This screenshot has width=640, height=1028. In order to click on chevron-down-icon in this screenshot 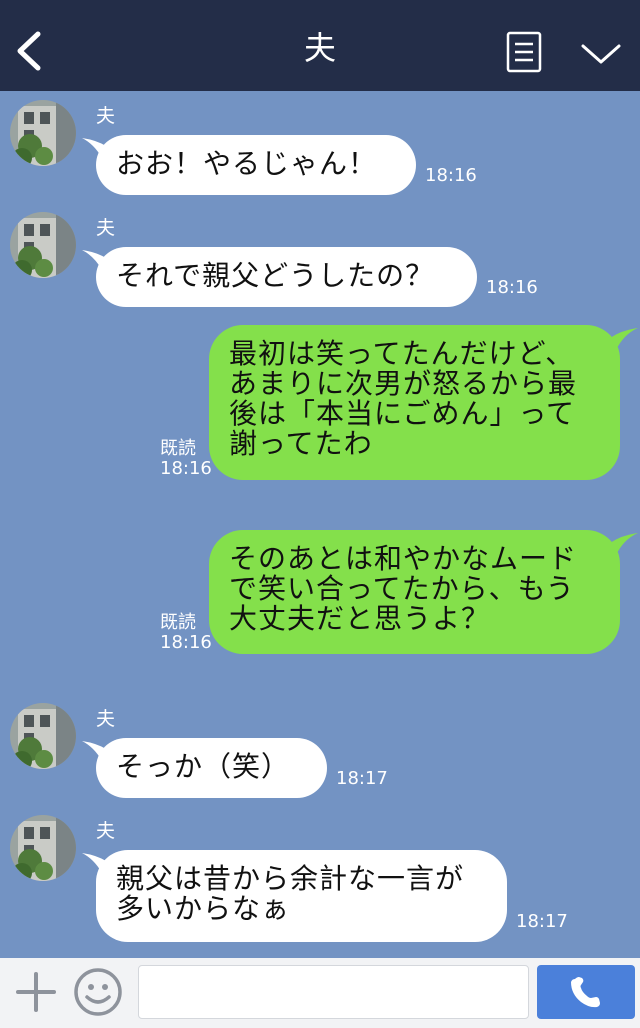, I will do `click(601, 54)`.